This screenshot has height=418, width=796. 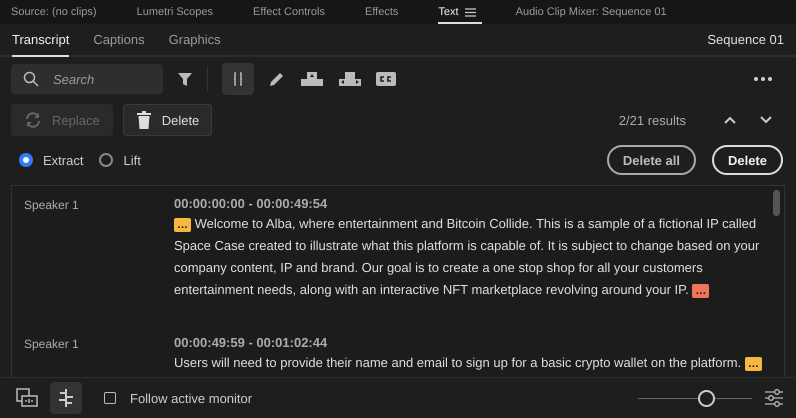 I want to click on search-field: Search, so click(x=87, y=79).